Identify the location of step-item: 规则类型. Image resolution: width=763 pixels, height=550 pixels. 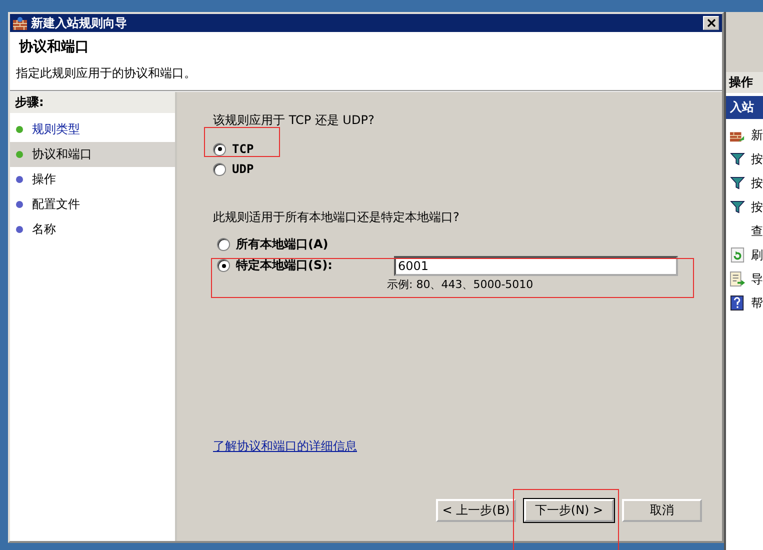
(92, 129).